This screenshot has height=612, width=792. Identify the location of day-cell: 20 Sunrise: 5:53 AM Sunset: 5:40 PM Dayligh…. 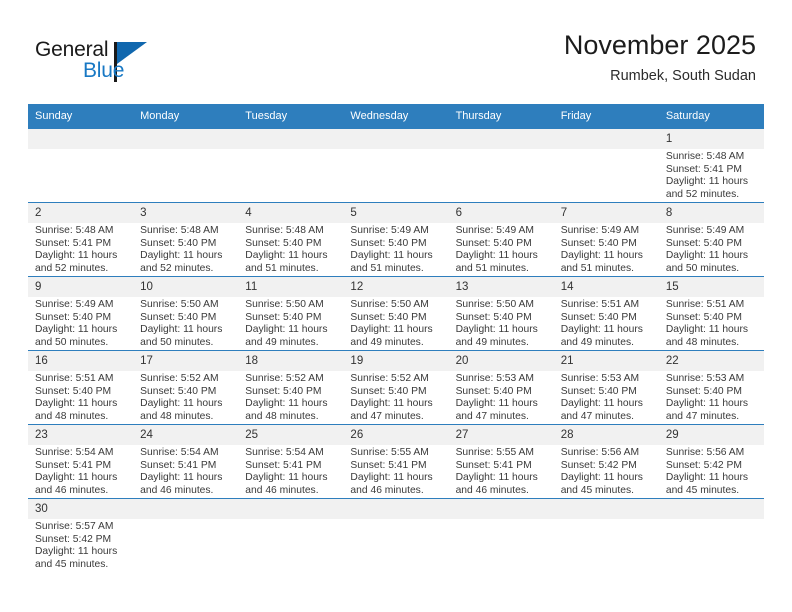
(501, 387).